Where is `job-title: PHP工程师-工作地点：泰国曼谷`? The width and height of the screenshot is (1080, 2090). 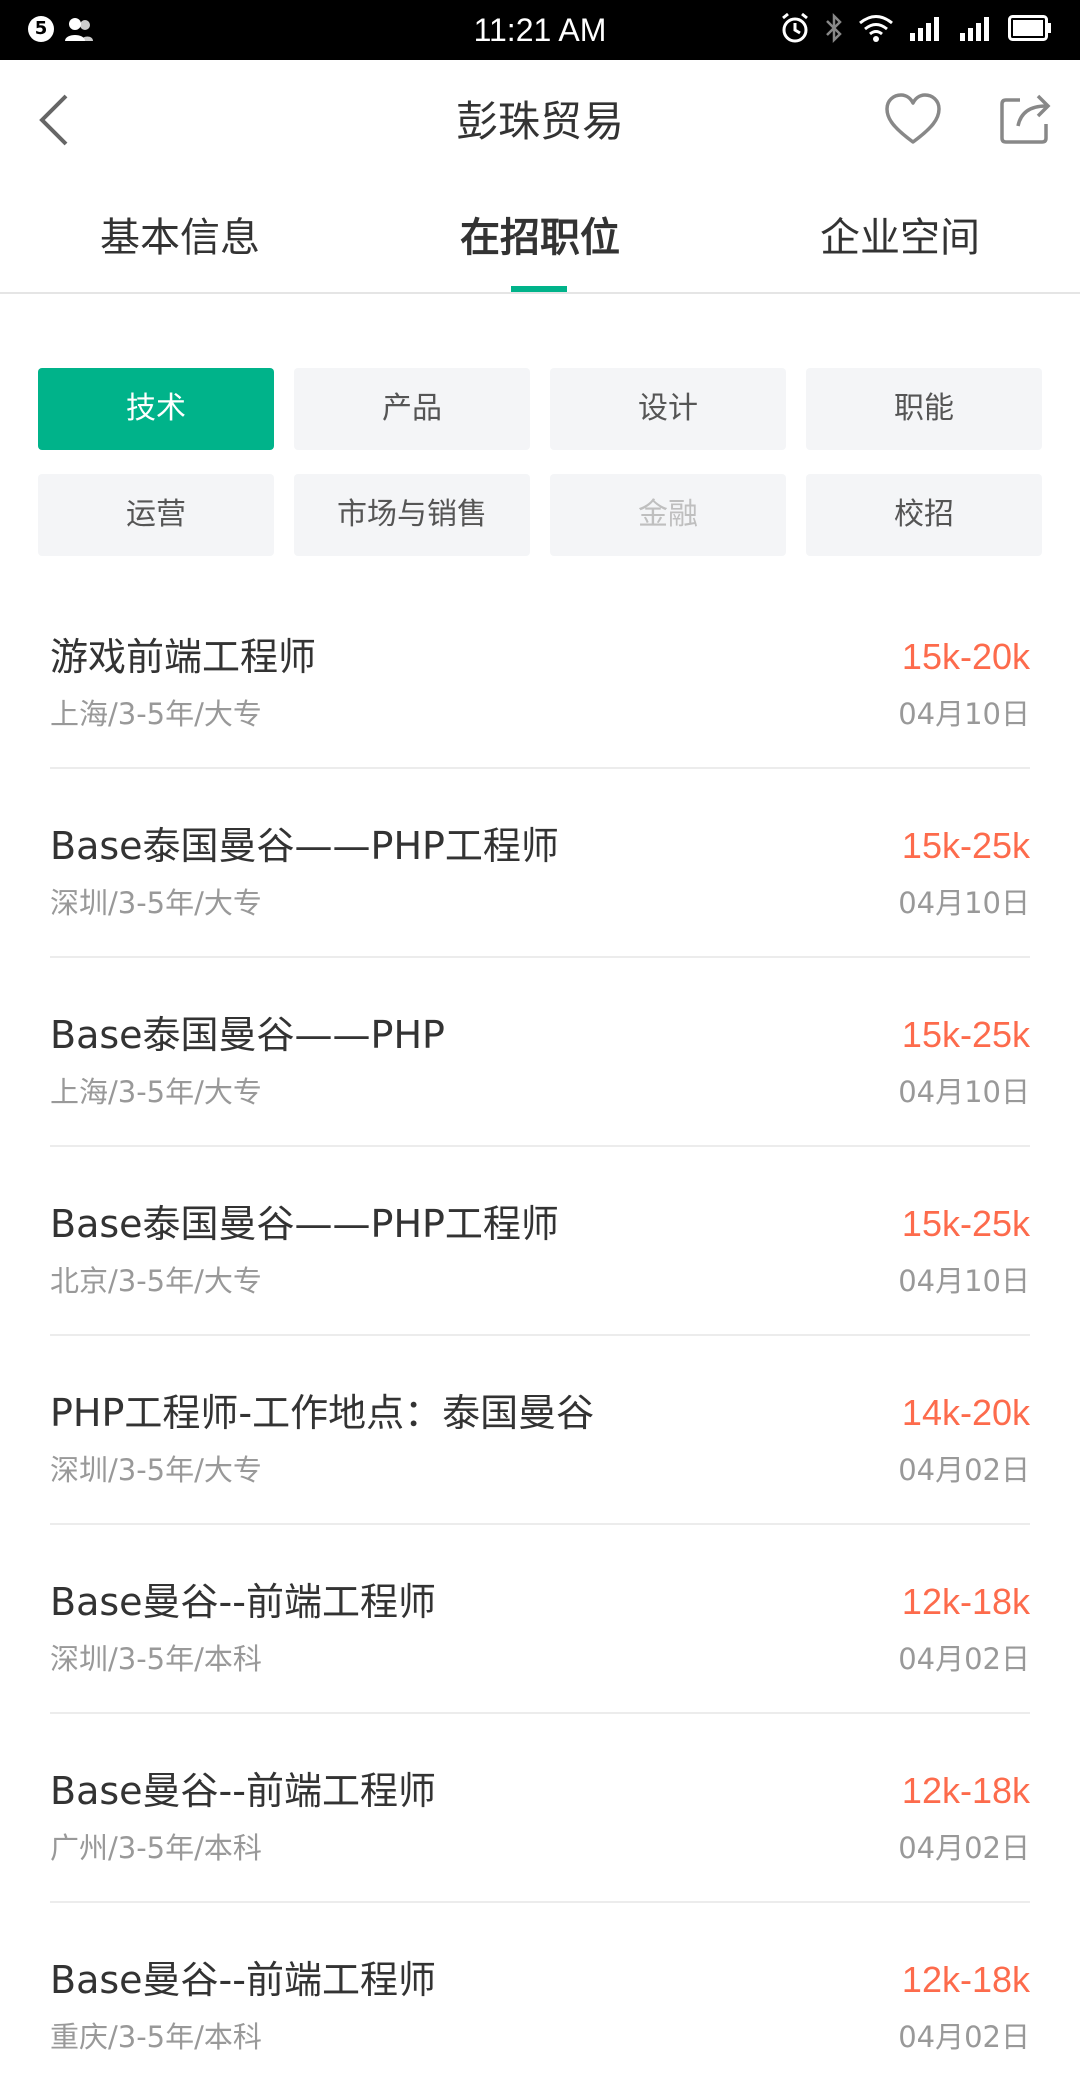
job-title: PHP工程师-工作地点：泰国曼谷 is located at coordinates (322, 1413).